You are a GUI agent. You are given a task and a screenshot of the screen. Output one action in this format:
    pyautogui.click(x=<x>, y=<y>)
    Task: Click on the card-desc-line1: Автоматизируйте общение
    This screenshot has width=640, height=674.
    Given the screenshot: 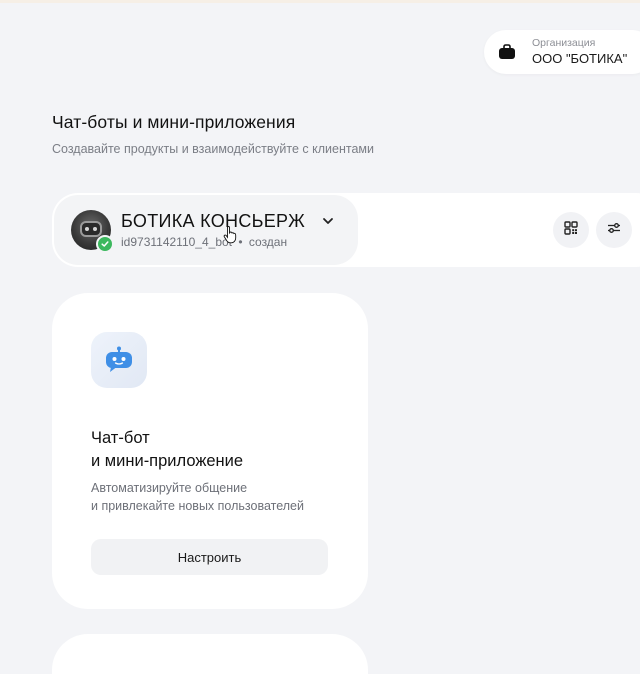 What is the action you would take?
    pyautogui.click(x=169, y=488)
    